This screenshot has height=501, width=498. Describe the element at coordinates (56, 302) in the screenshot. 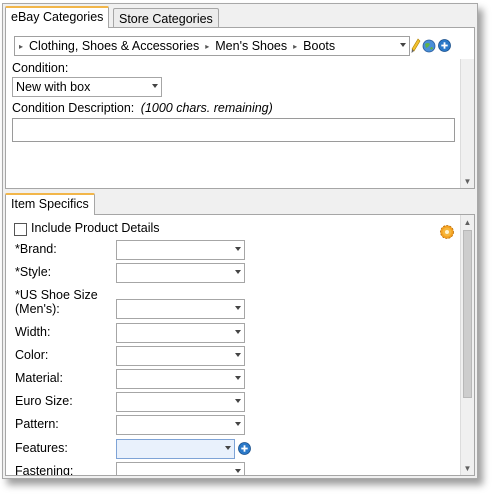

I see `field-label-us-shoe-size: *US Shoe Size (Men's):` at that location.